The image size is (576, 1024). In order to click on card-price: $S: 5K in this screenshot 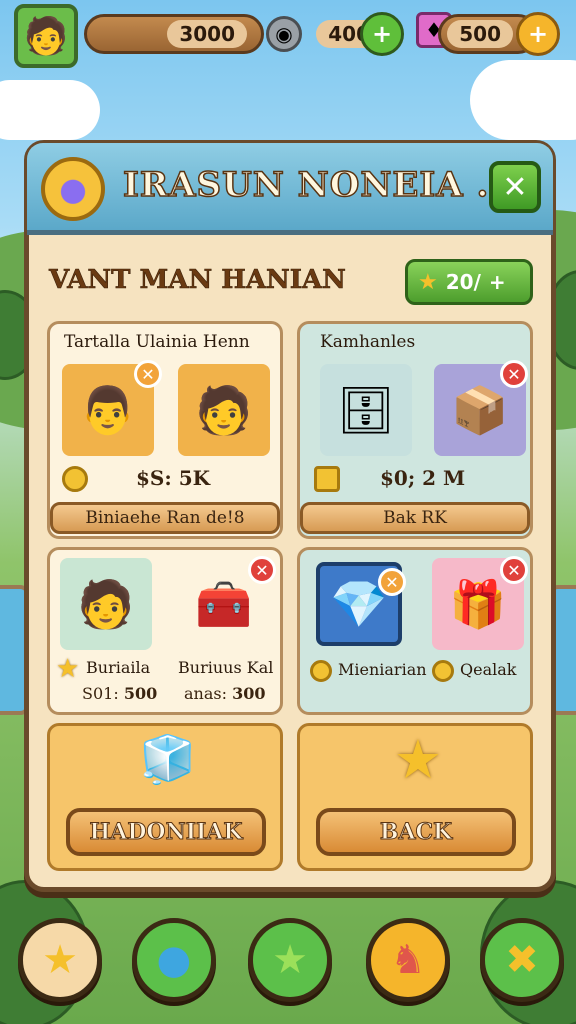, I will do `click(173, 478)`.